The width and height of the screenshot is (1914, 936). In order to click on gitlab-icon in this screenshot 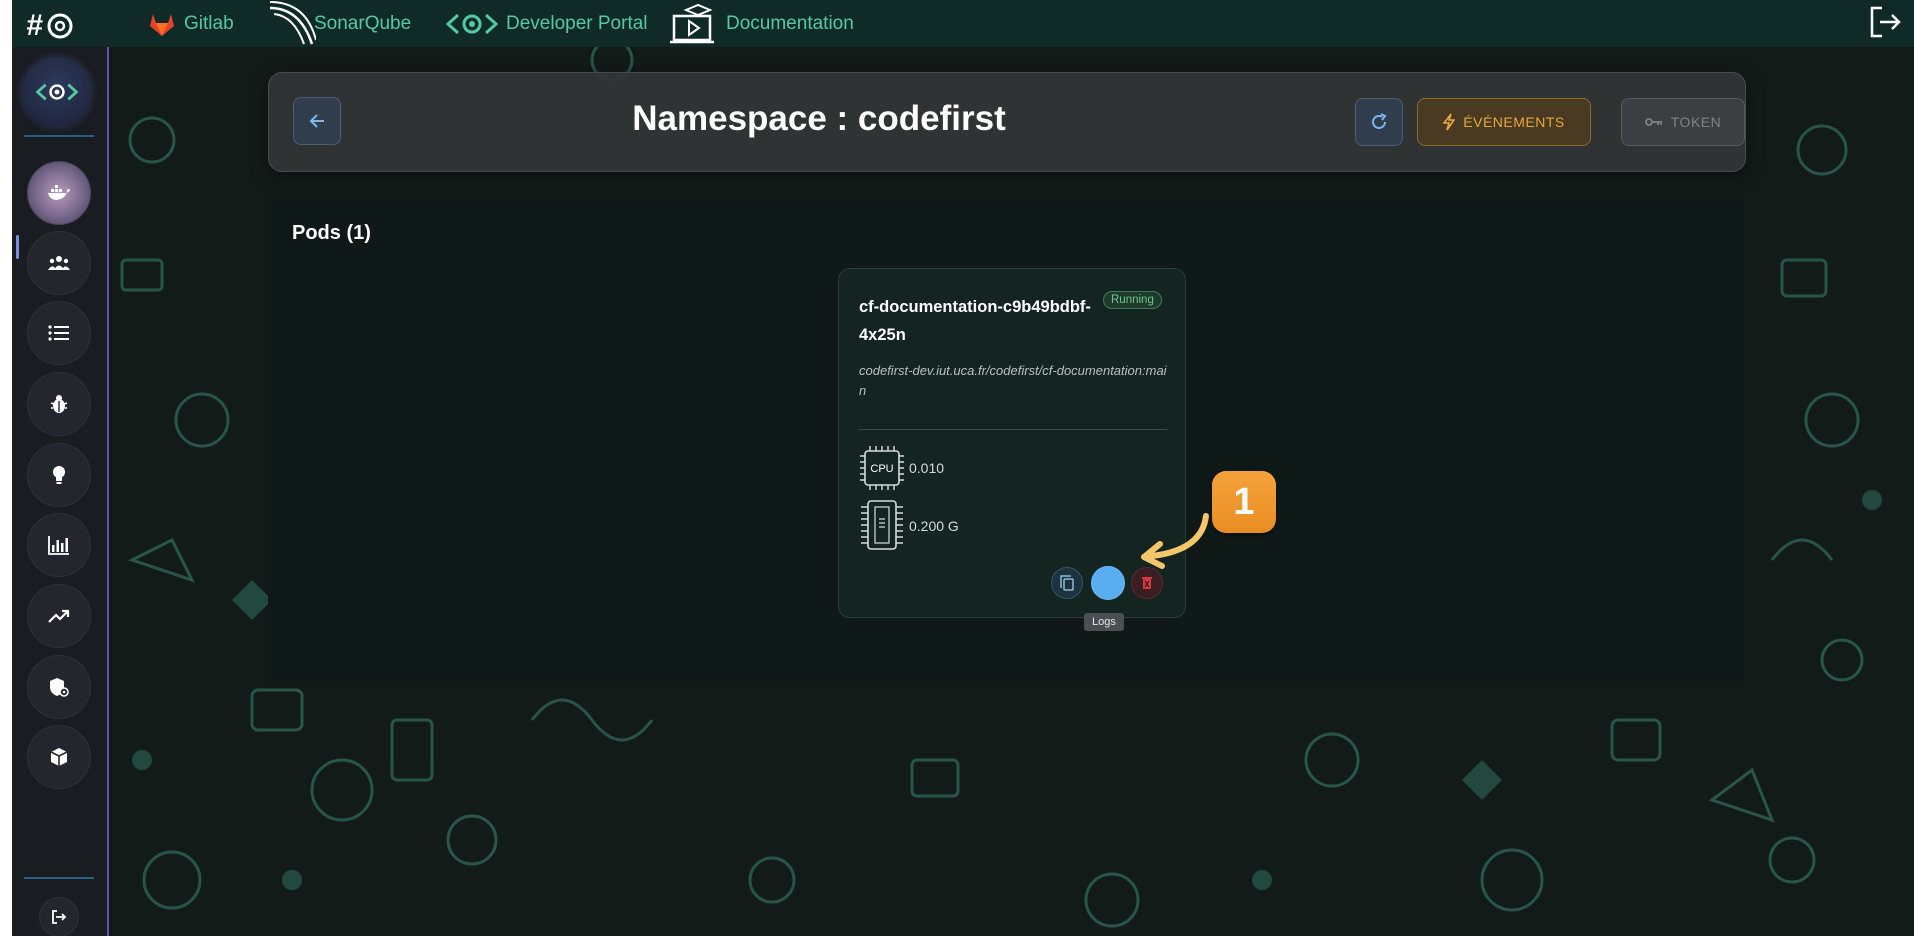, I will do `click(162, 24)`.